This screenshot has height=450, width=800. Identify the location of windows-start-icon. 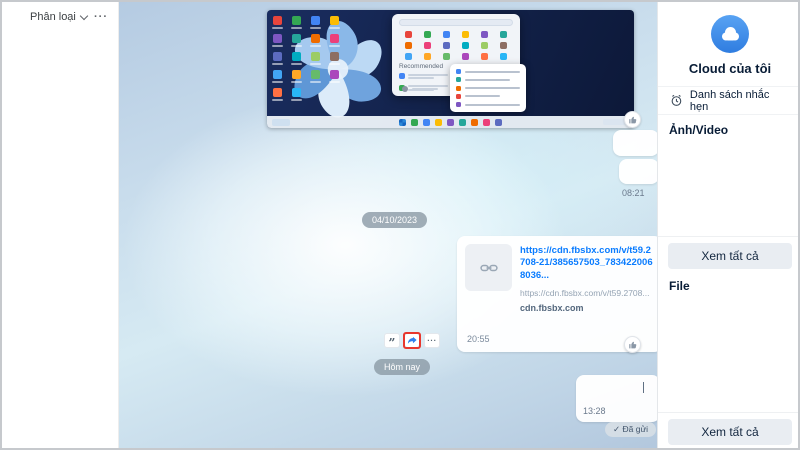
(402, 122).